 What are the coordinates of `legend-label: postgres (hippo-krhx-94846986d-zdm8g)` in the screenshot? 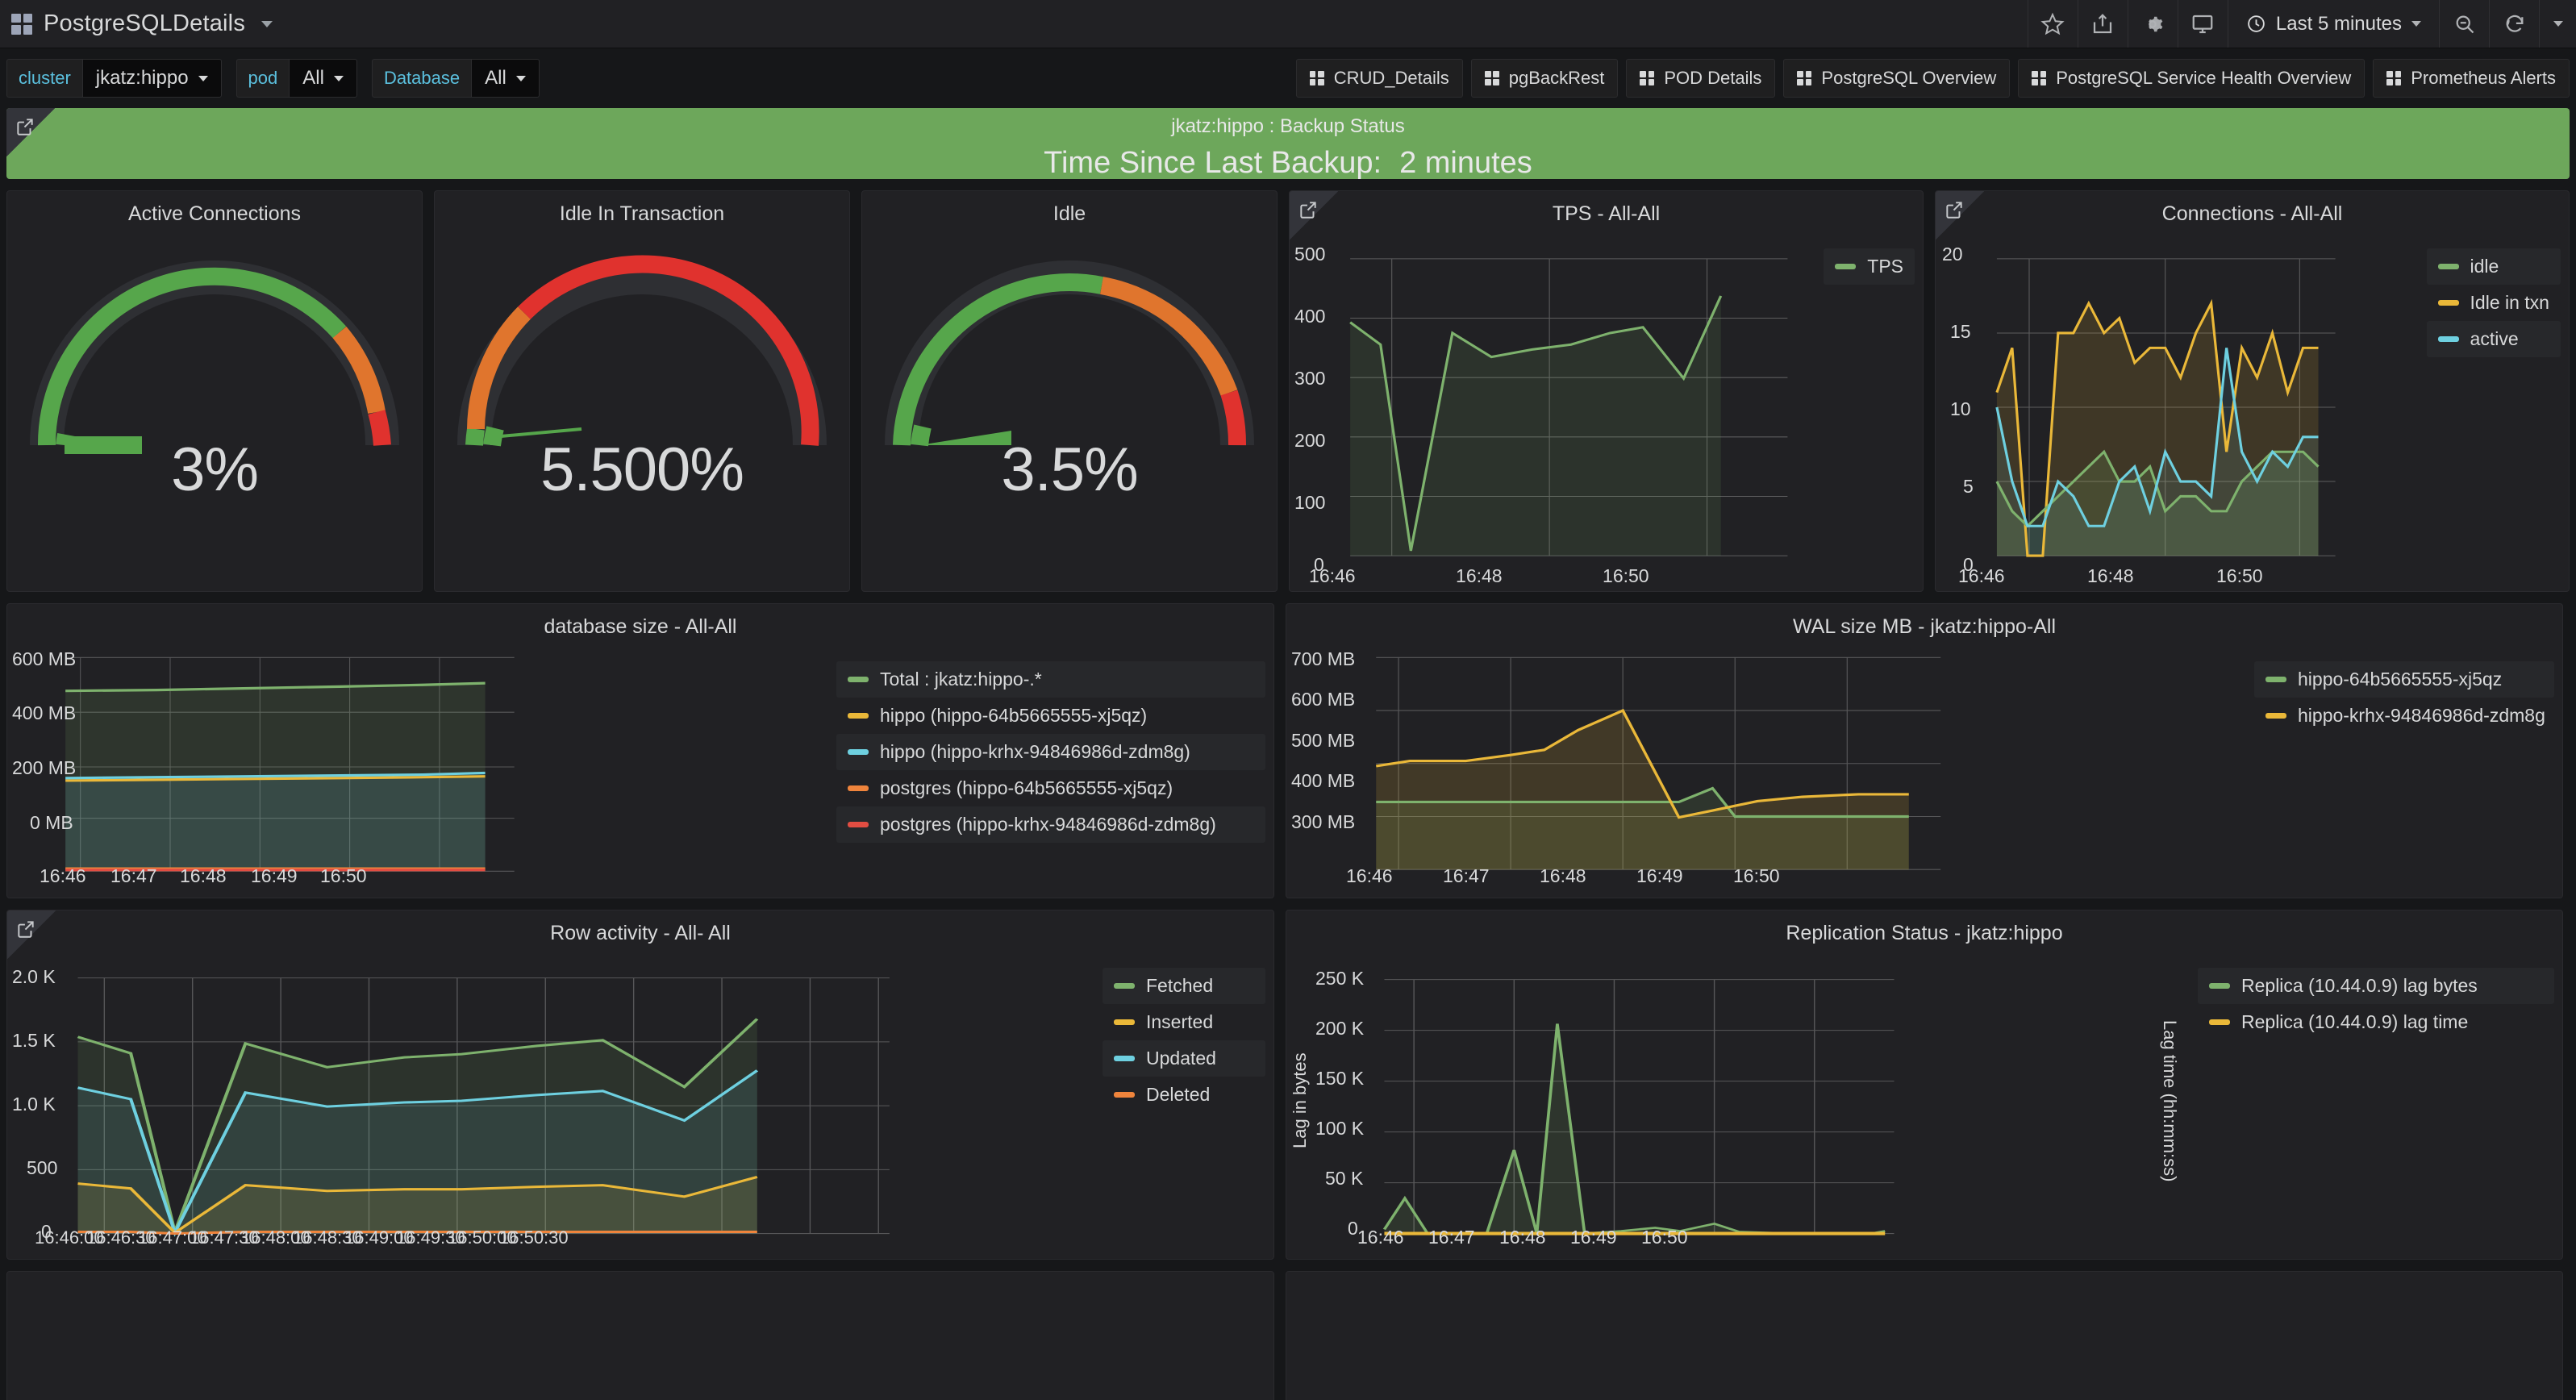 It's located at (1048, 824).